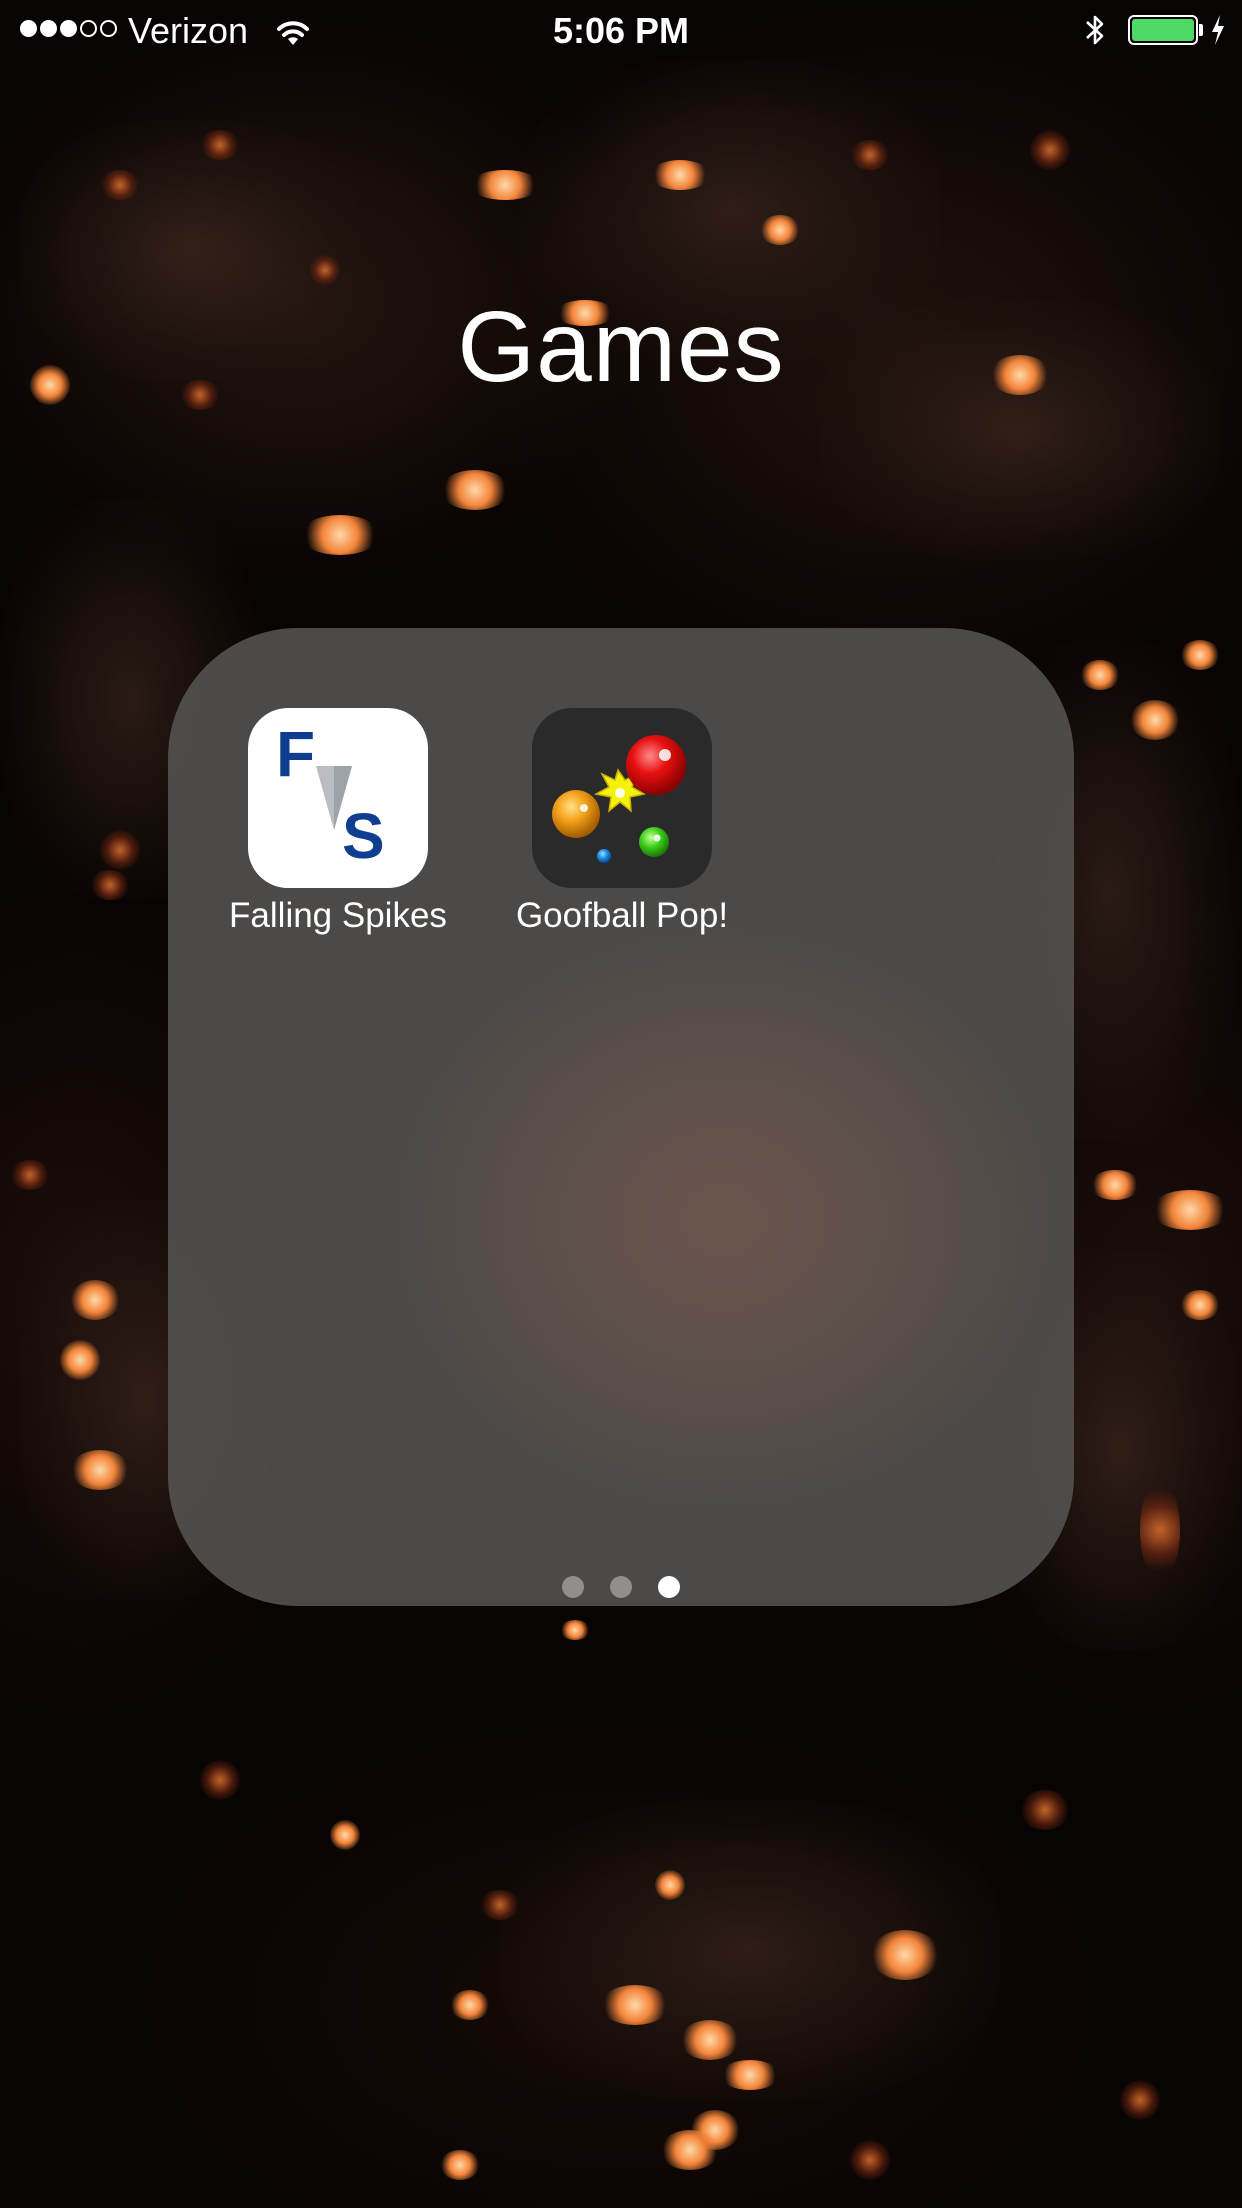 The height and width of the screenshot is (2208, 1242). I want to click on app-goofball-pop: Goofball Pop!, so click(622, 822).